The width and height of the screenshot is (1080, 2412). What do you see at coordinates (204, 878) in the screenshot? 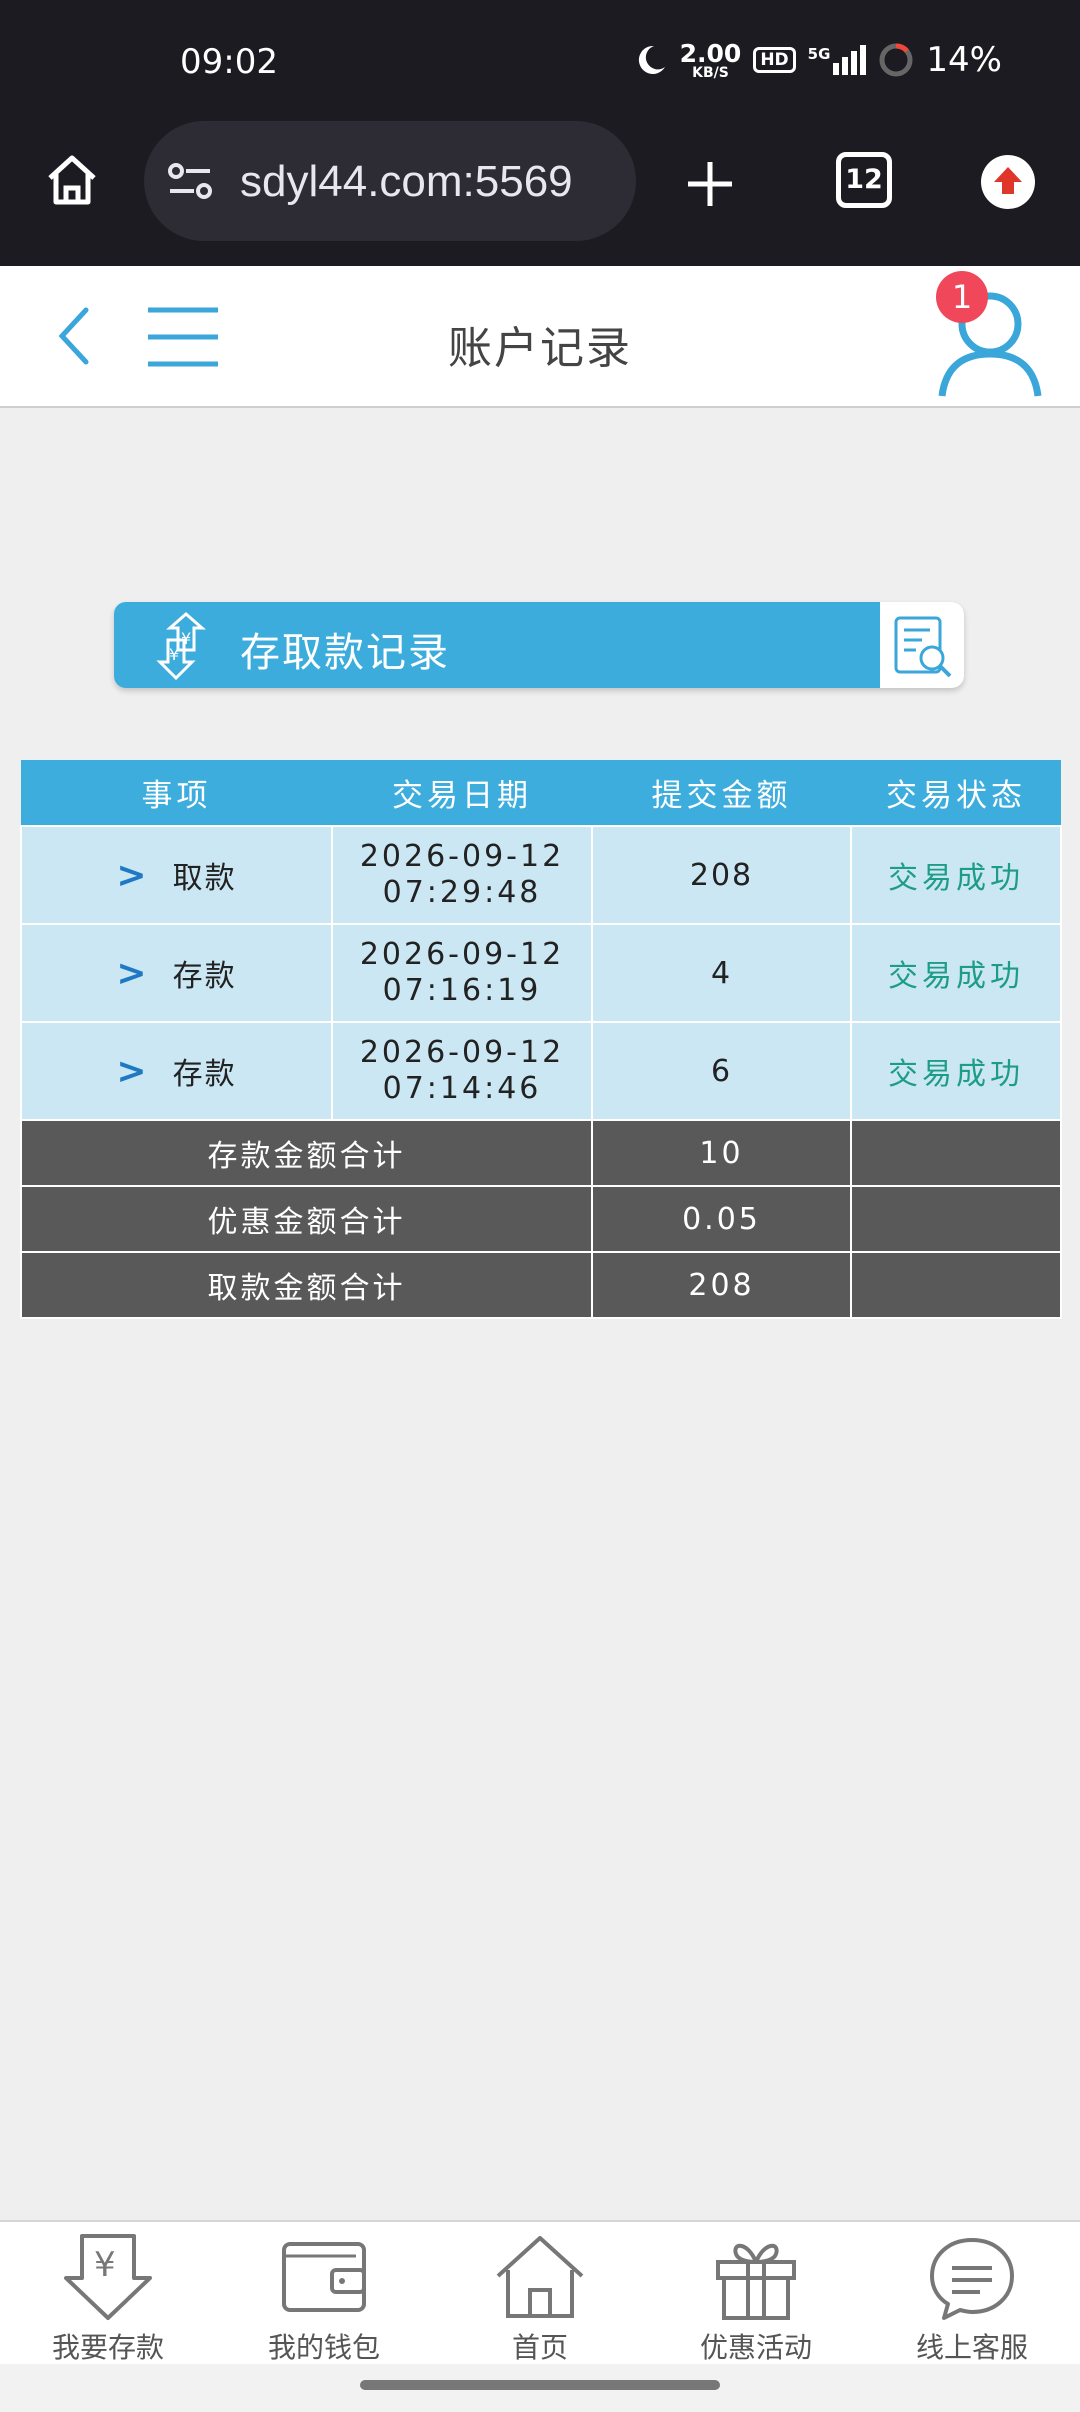
I see `item-label: 取款` at bounding box center [204, 878].